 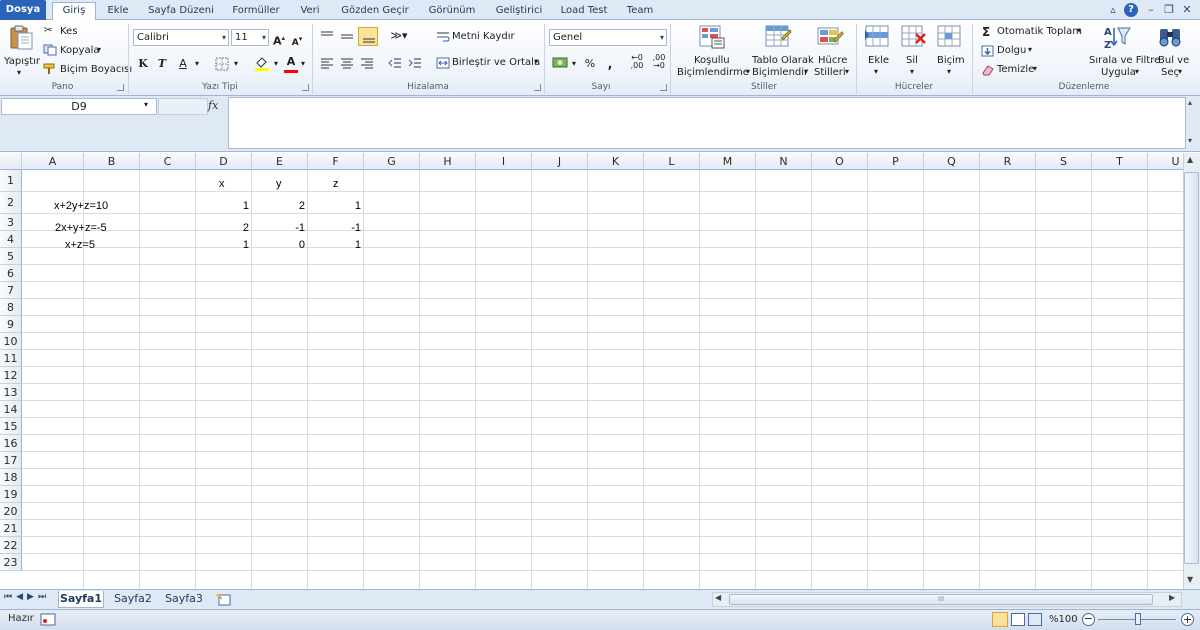 I want to click on row-header-23: 23, so click(x=11, y=562).